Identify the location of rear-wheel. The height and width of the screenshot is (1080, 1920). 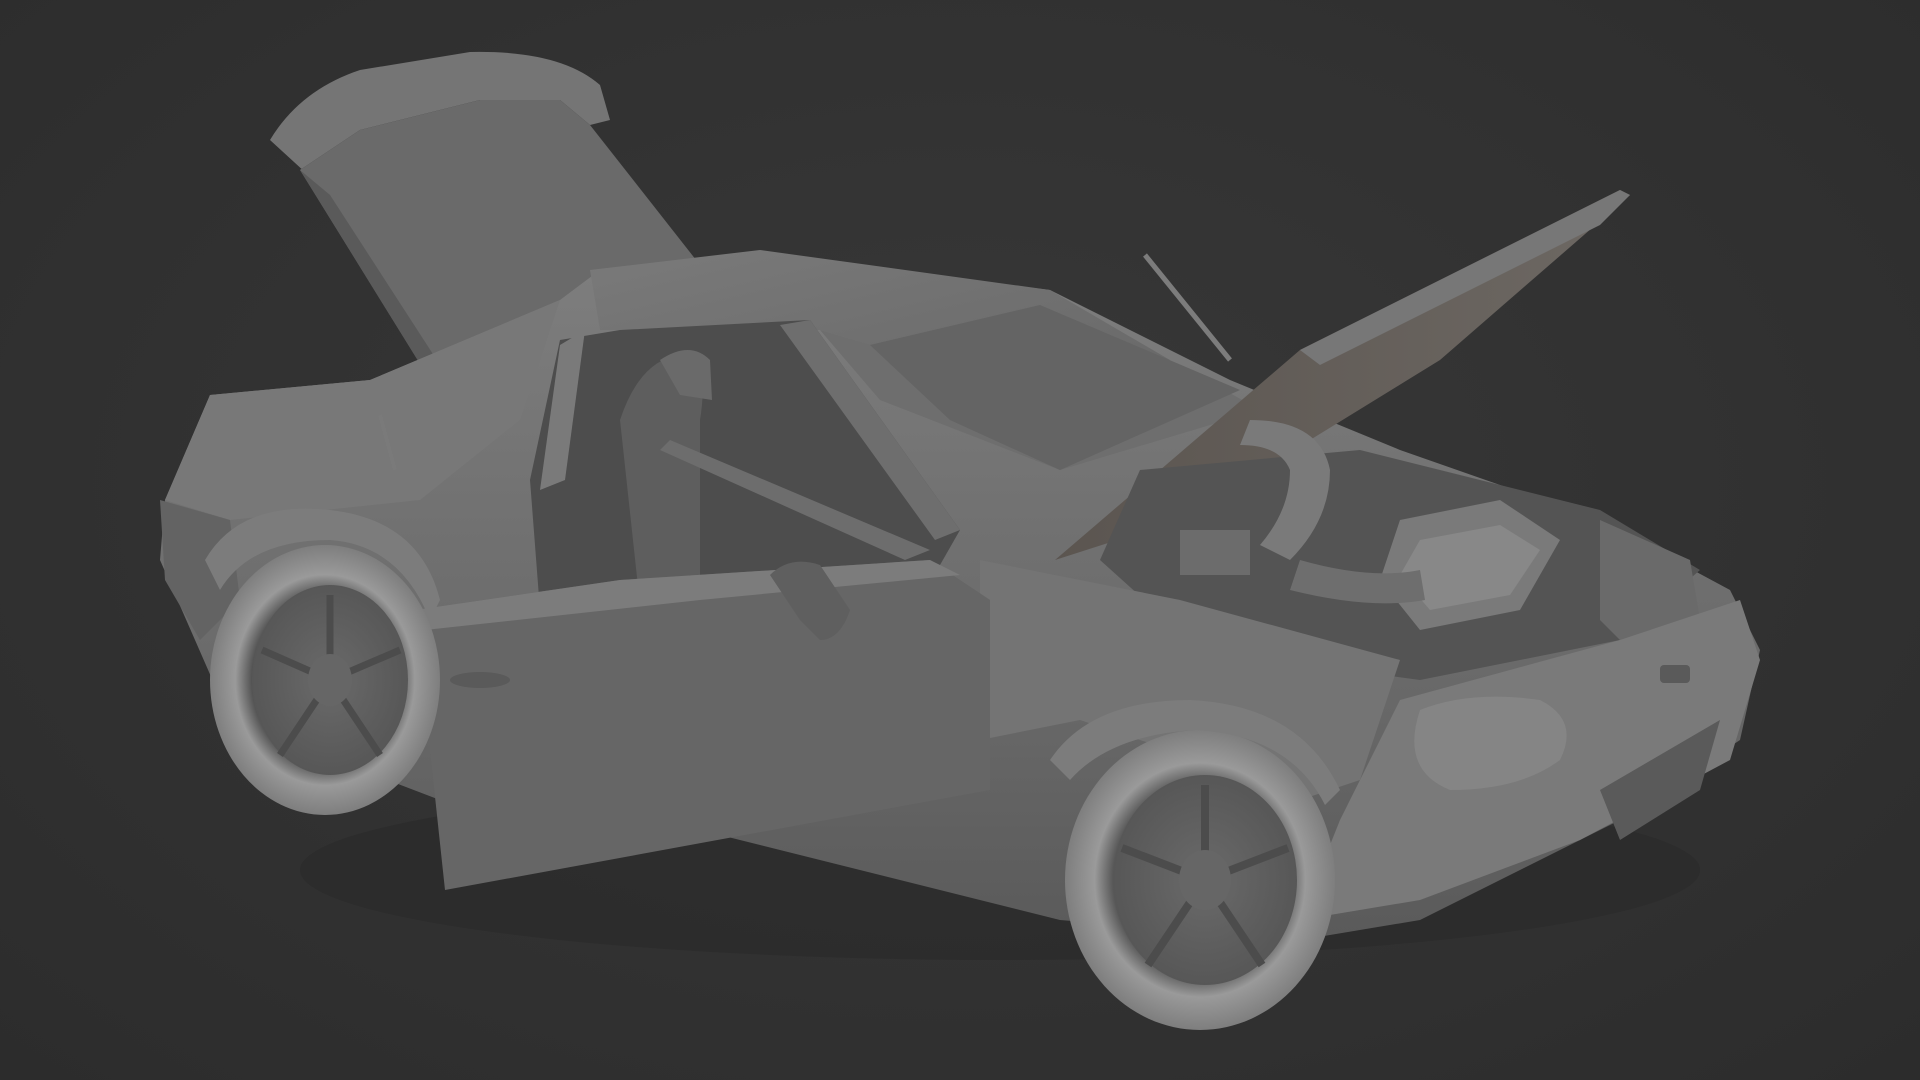
(325, 680).